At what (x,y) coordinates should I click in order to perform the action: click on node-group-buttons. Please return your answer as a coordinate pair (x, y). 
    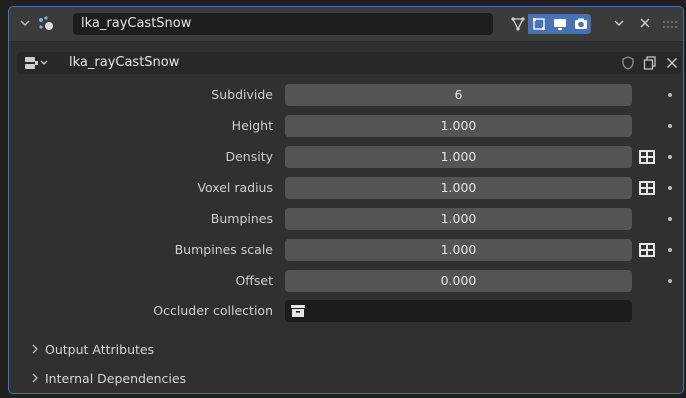
    Looking at the image, I should click on (650, 63).